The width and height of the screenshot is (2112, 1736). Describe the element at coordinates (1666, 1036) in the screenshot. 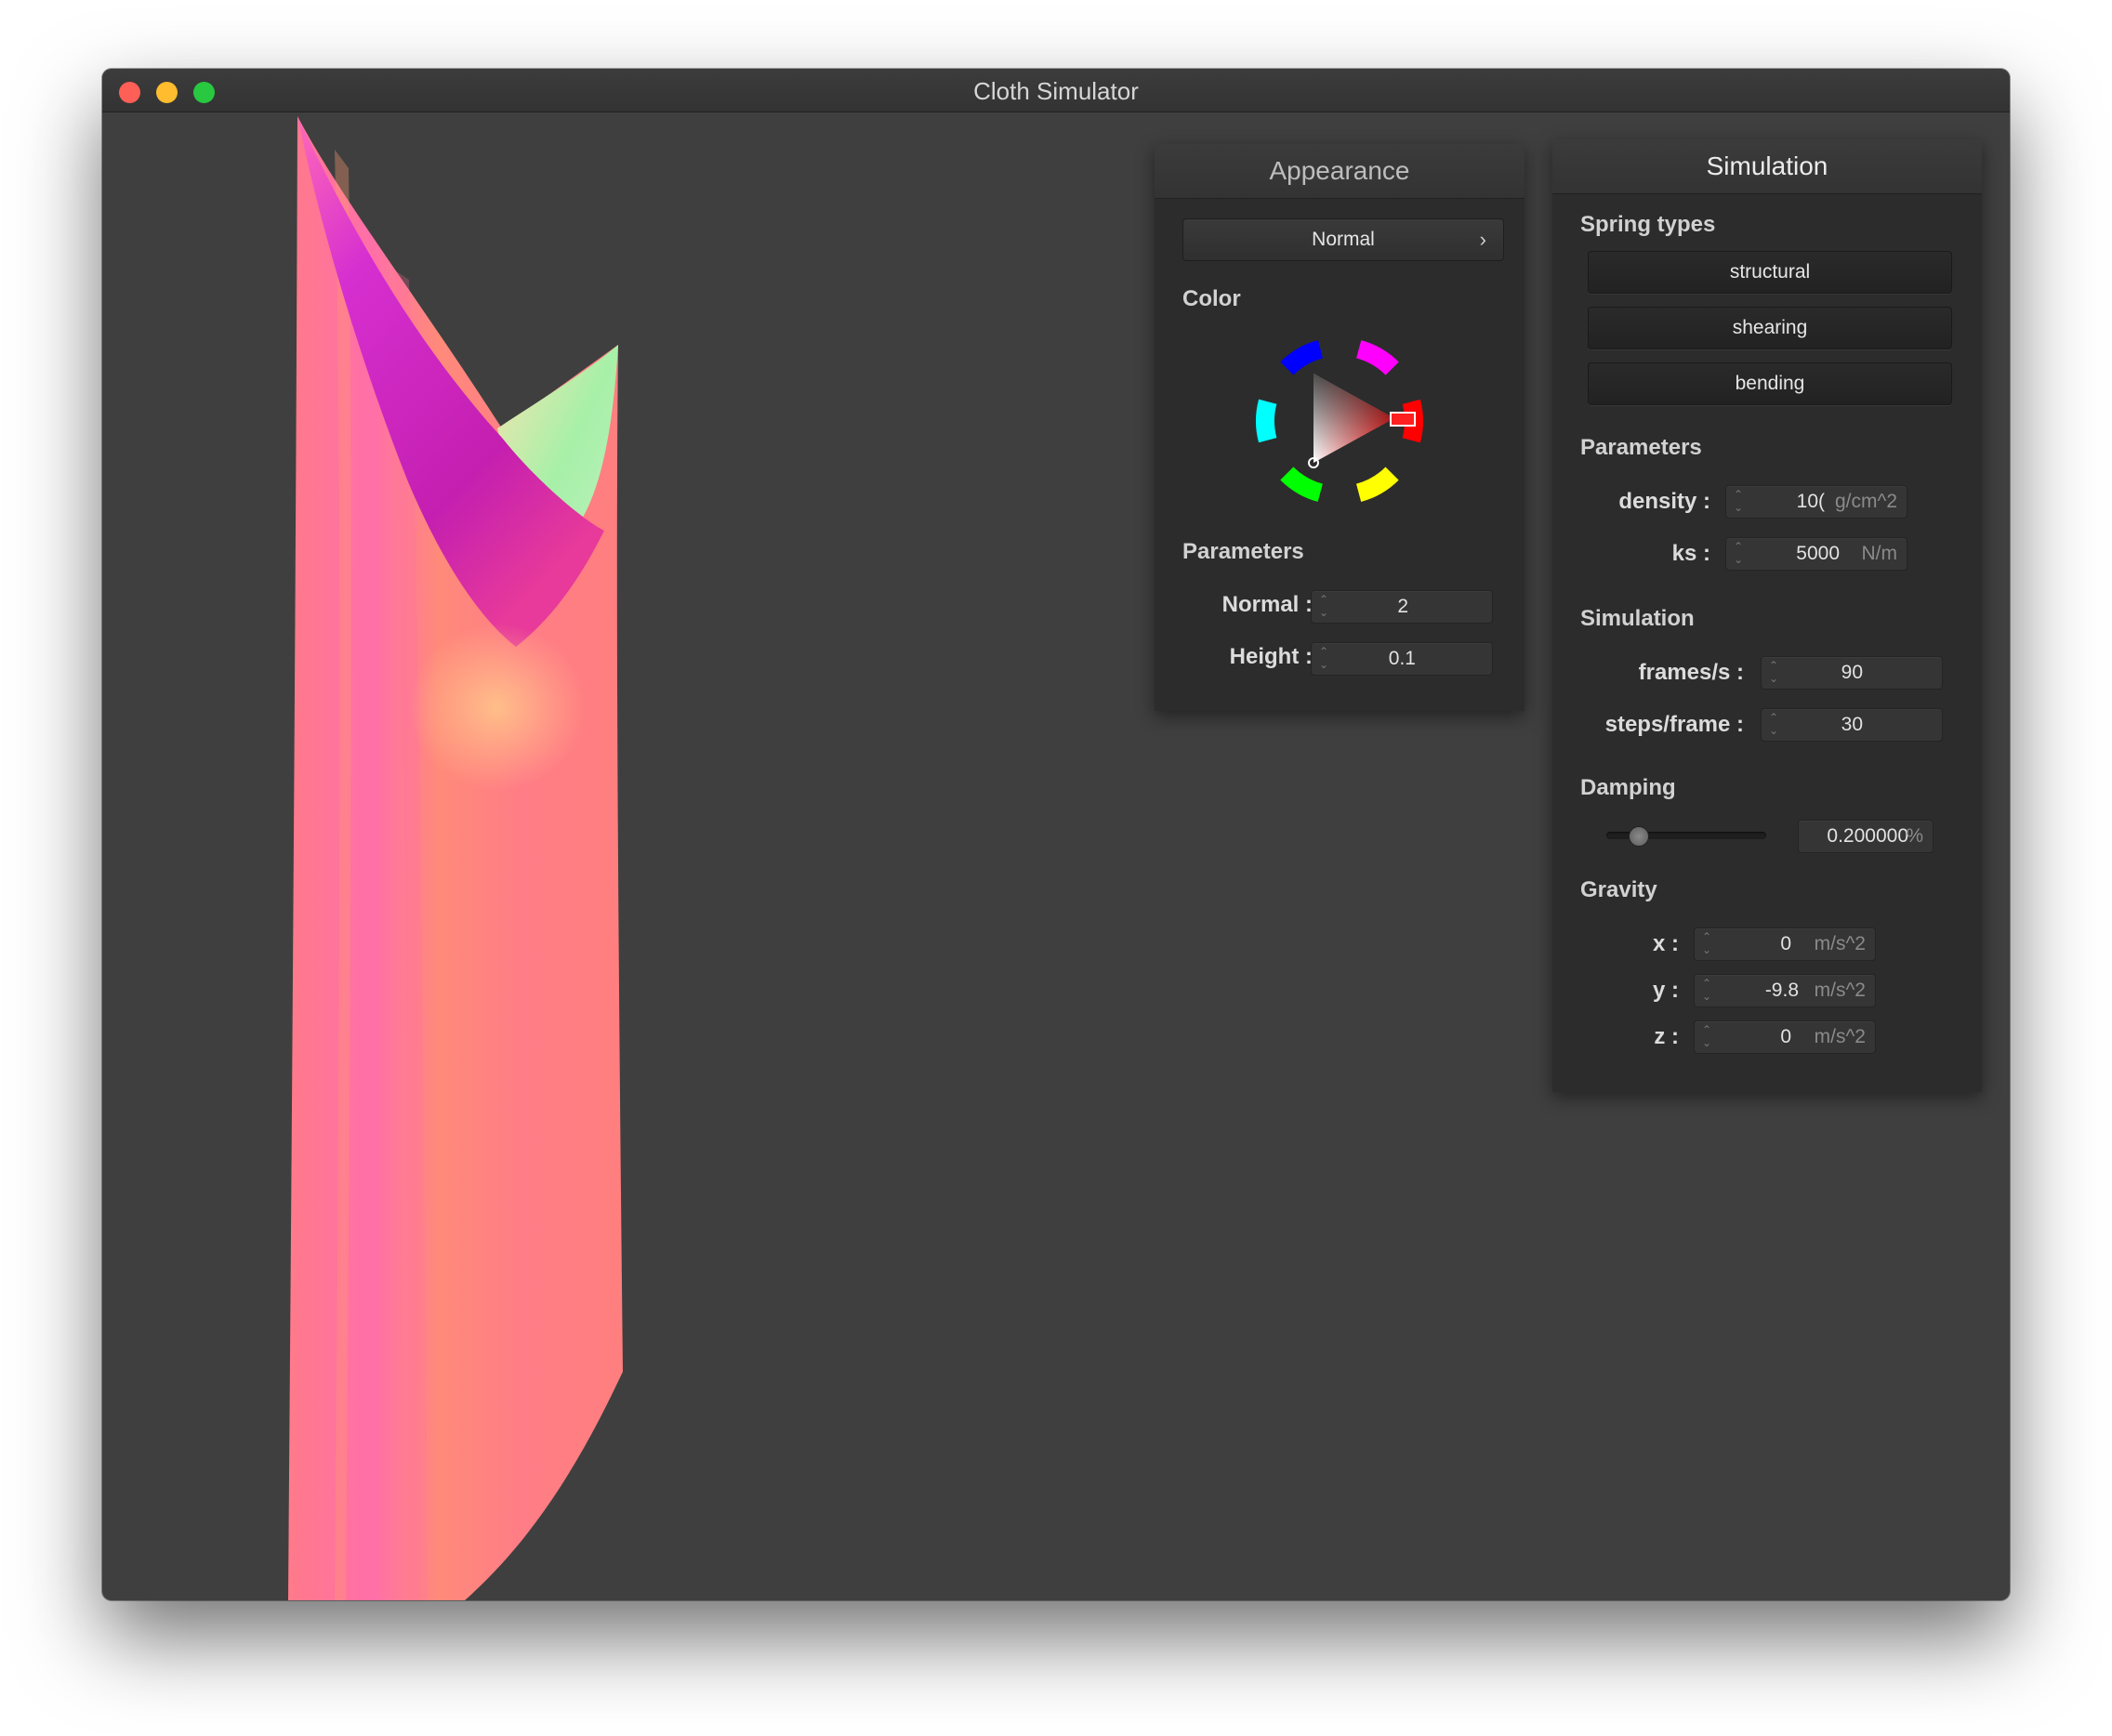

I see `gravity-z-label: z :` at that location.